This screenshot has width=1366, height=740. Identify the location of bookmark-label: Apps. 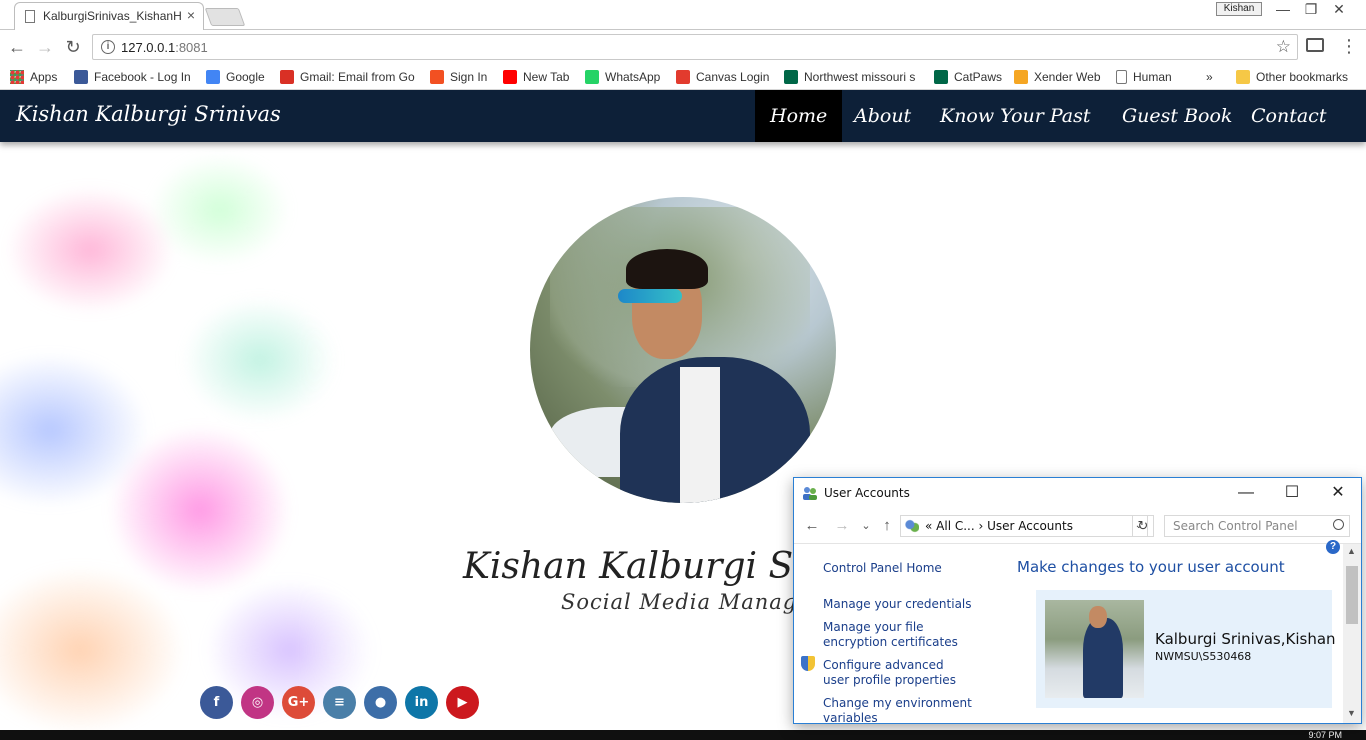
(44, 77).